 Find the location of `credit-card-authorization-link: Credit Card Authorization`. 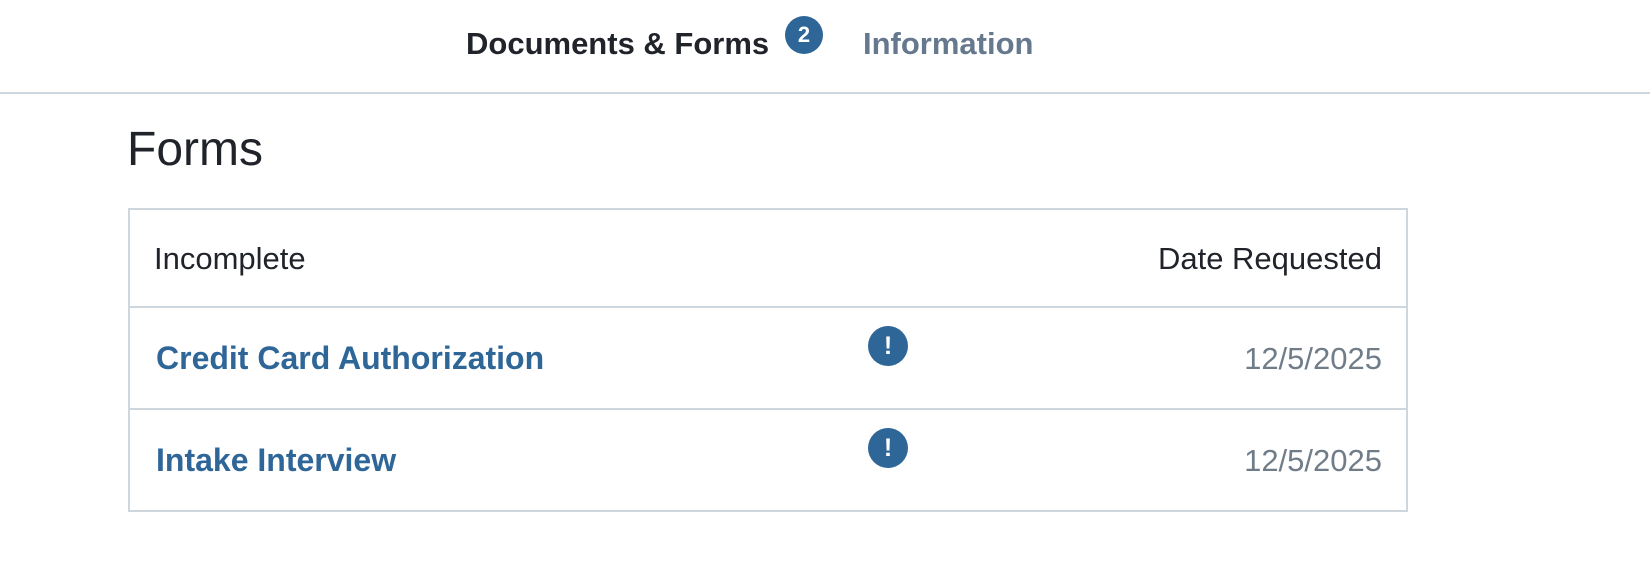

credit-card-authorization-link: Credit Card Authorization is located at coordinates (350, 358).